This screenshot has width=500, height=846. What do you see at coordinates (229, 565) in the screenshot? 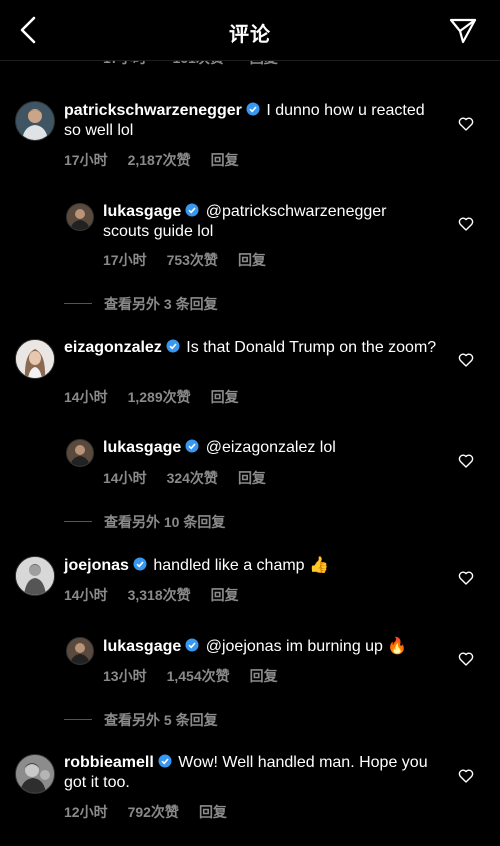
I see `comment-text: handled like a champ` at bounding box center [229, 565].